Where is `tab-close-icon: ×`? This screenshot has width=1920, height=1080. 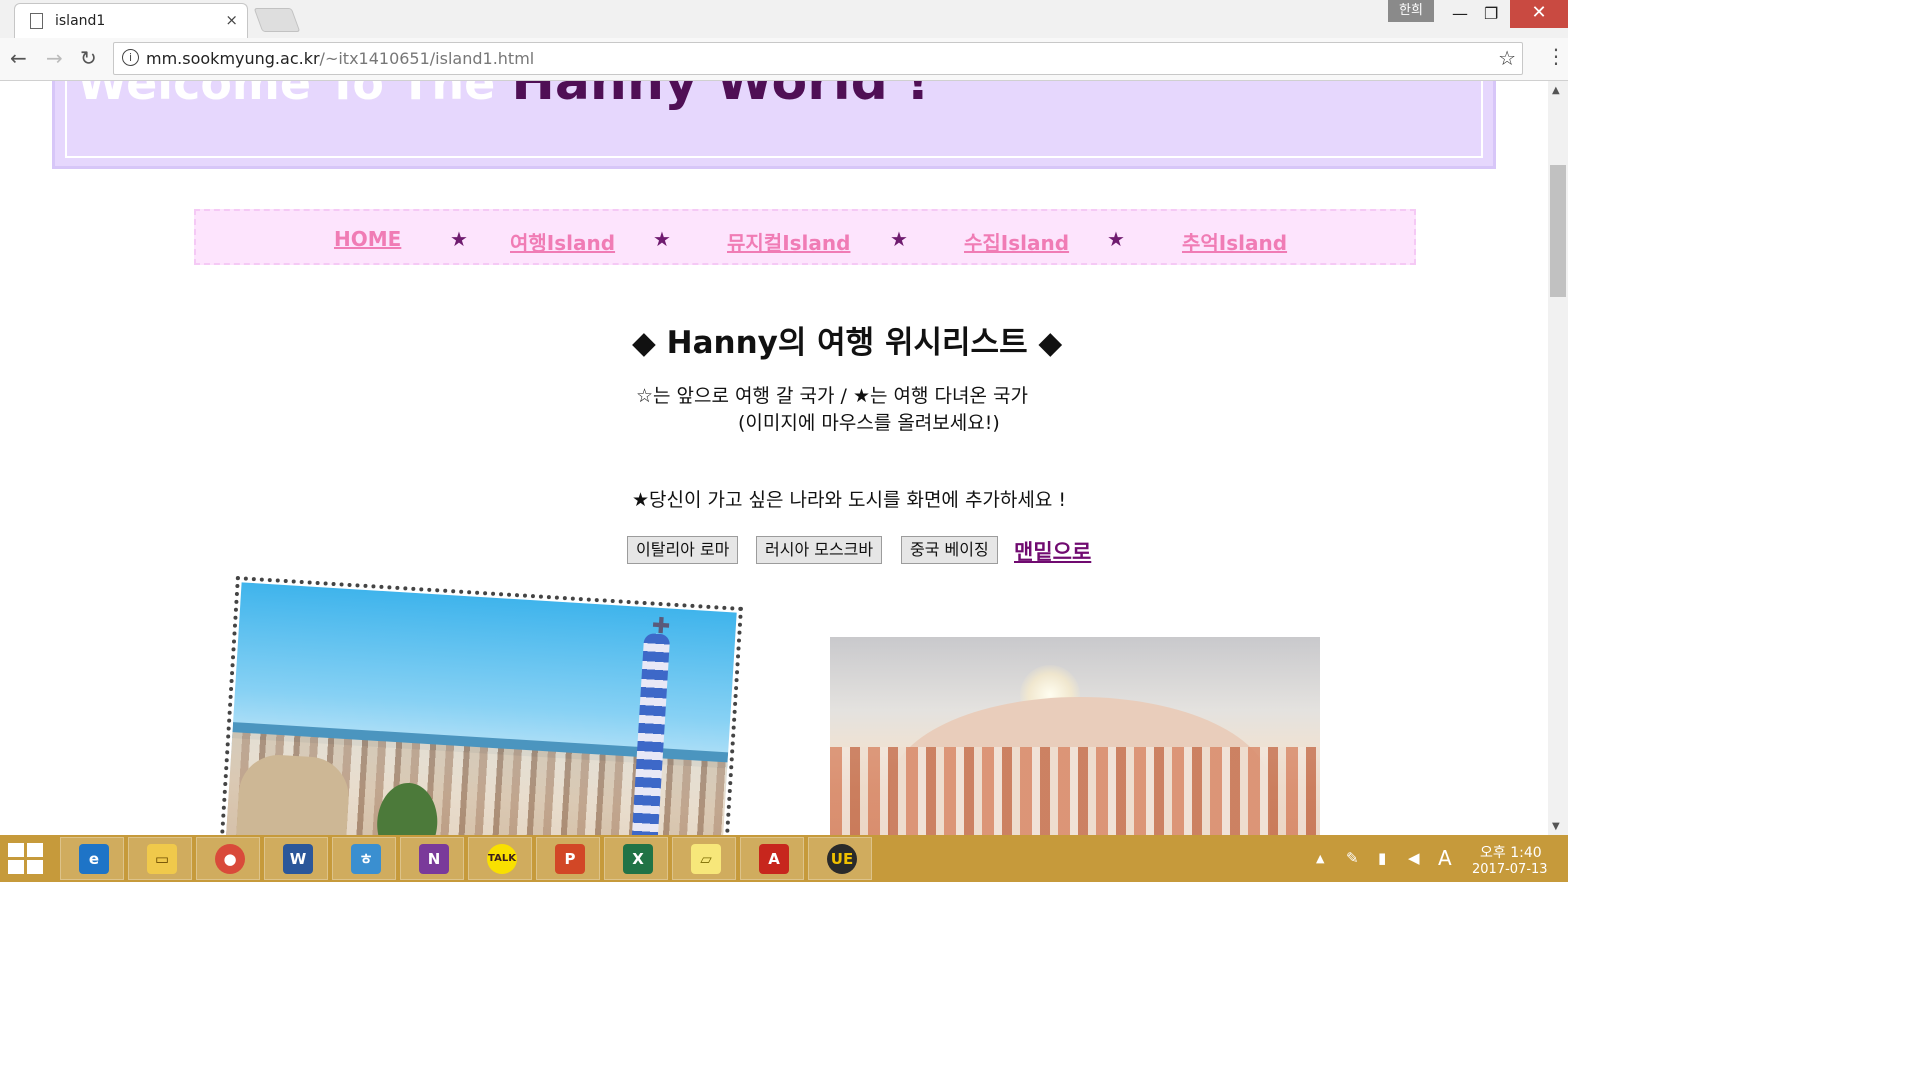 tab-close-icon: × is located at coordinates (231, 20).